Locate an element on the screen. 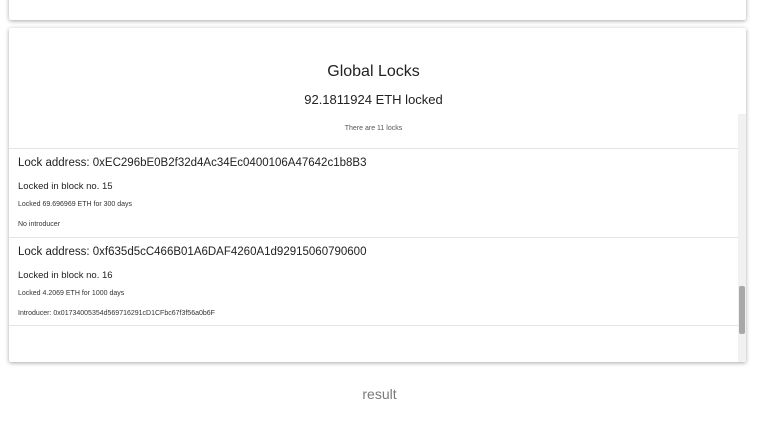  card-title: Global Locks is located at coordinates (373, 71).